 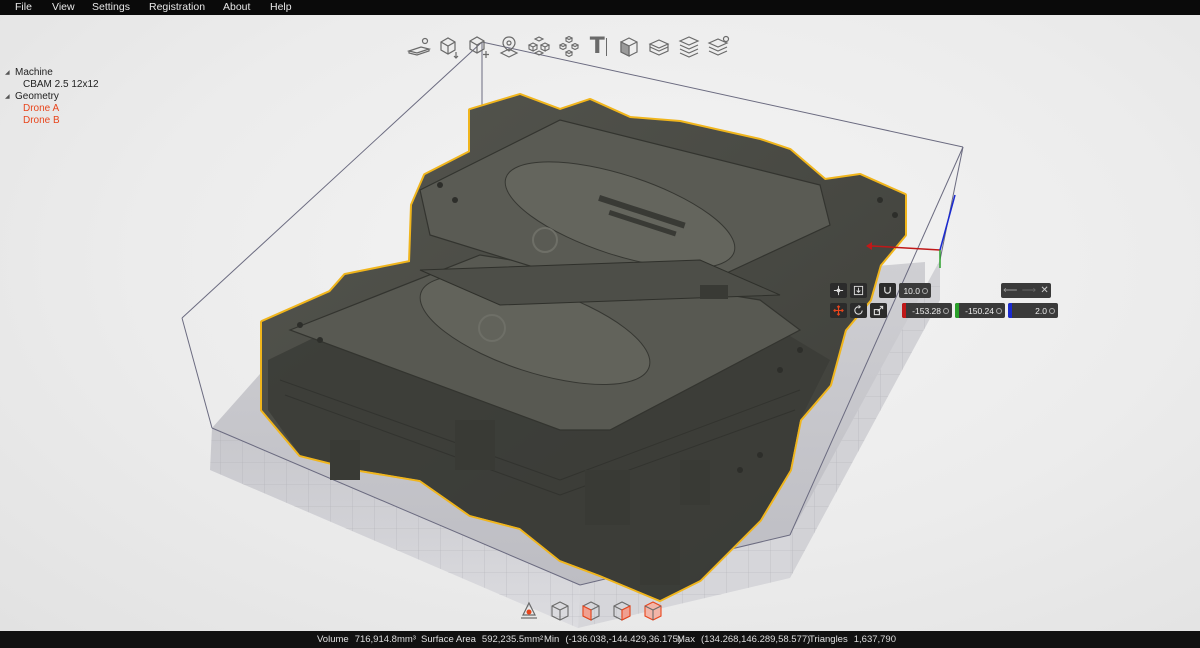 I want to click on view-iso-button, so click(x=560, y=611).